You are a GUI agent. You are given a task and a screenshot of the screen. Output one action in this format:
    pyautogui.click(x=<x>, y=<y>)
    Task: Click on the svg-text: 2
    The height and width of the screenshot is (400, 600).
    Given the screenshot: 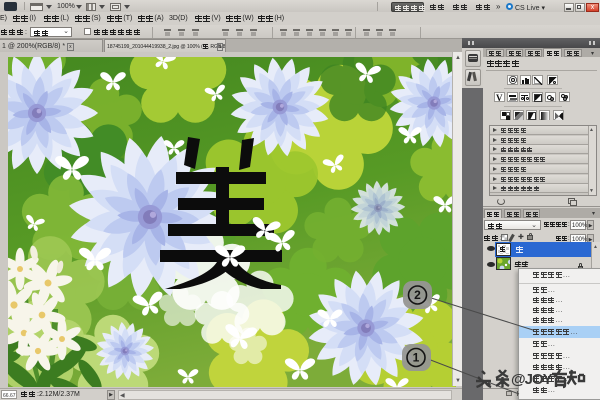 What is the action you would take?
    pyautogui.click(x=417, y=295)
    